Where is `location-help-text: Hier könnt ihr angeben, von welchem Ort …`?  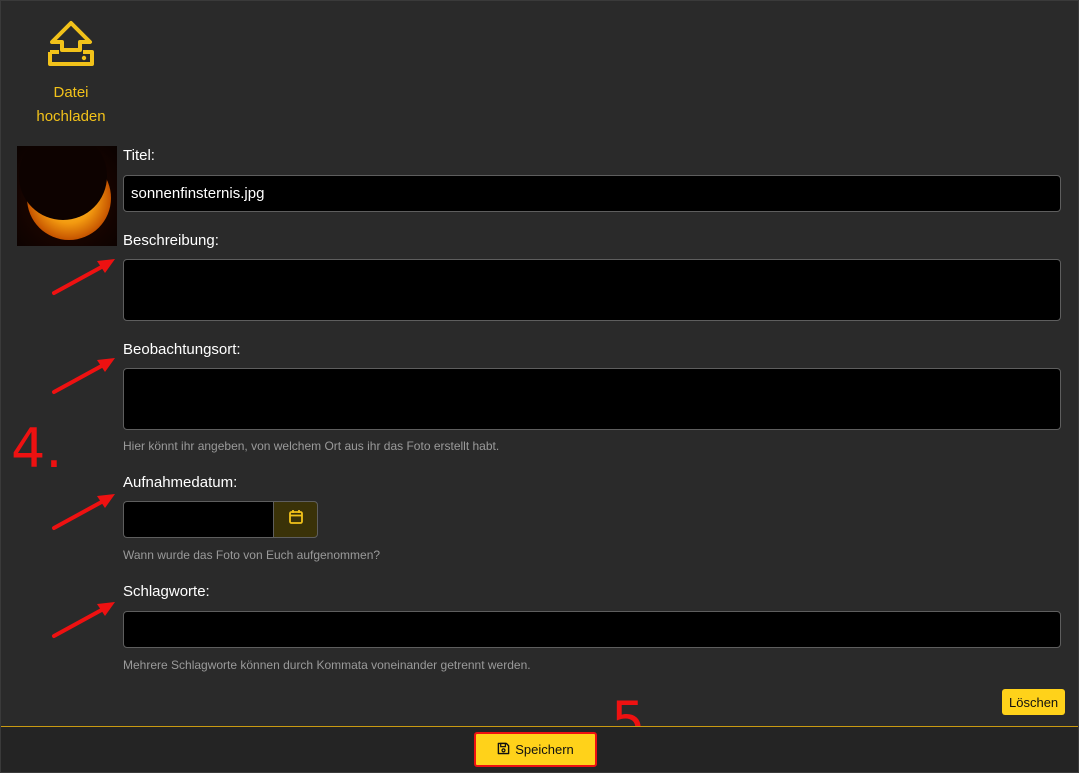
location-help-text: Hier könnt ihr angeben, von welchem Ort … is located at coordinates (311, 446).